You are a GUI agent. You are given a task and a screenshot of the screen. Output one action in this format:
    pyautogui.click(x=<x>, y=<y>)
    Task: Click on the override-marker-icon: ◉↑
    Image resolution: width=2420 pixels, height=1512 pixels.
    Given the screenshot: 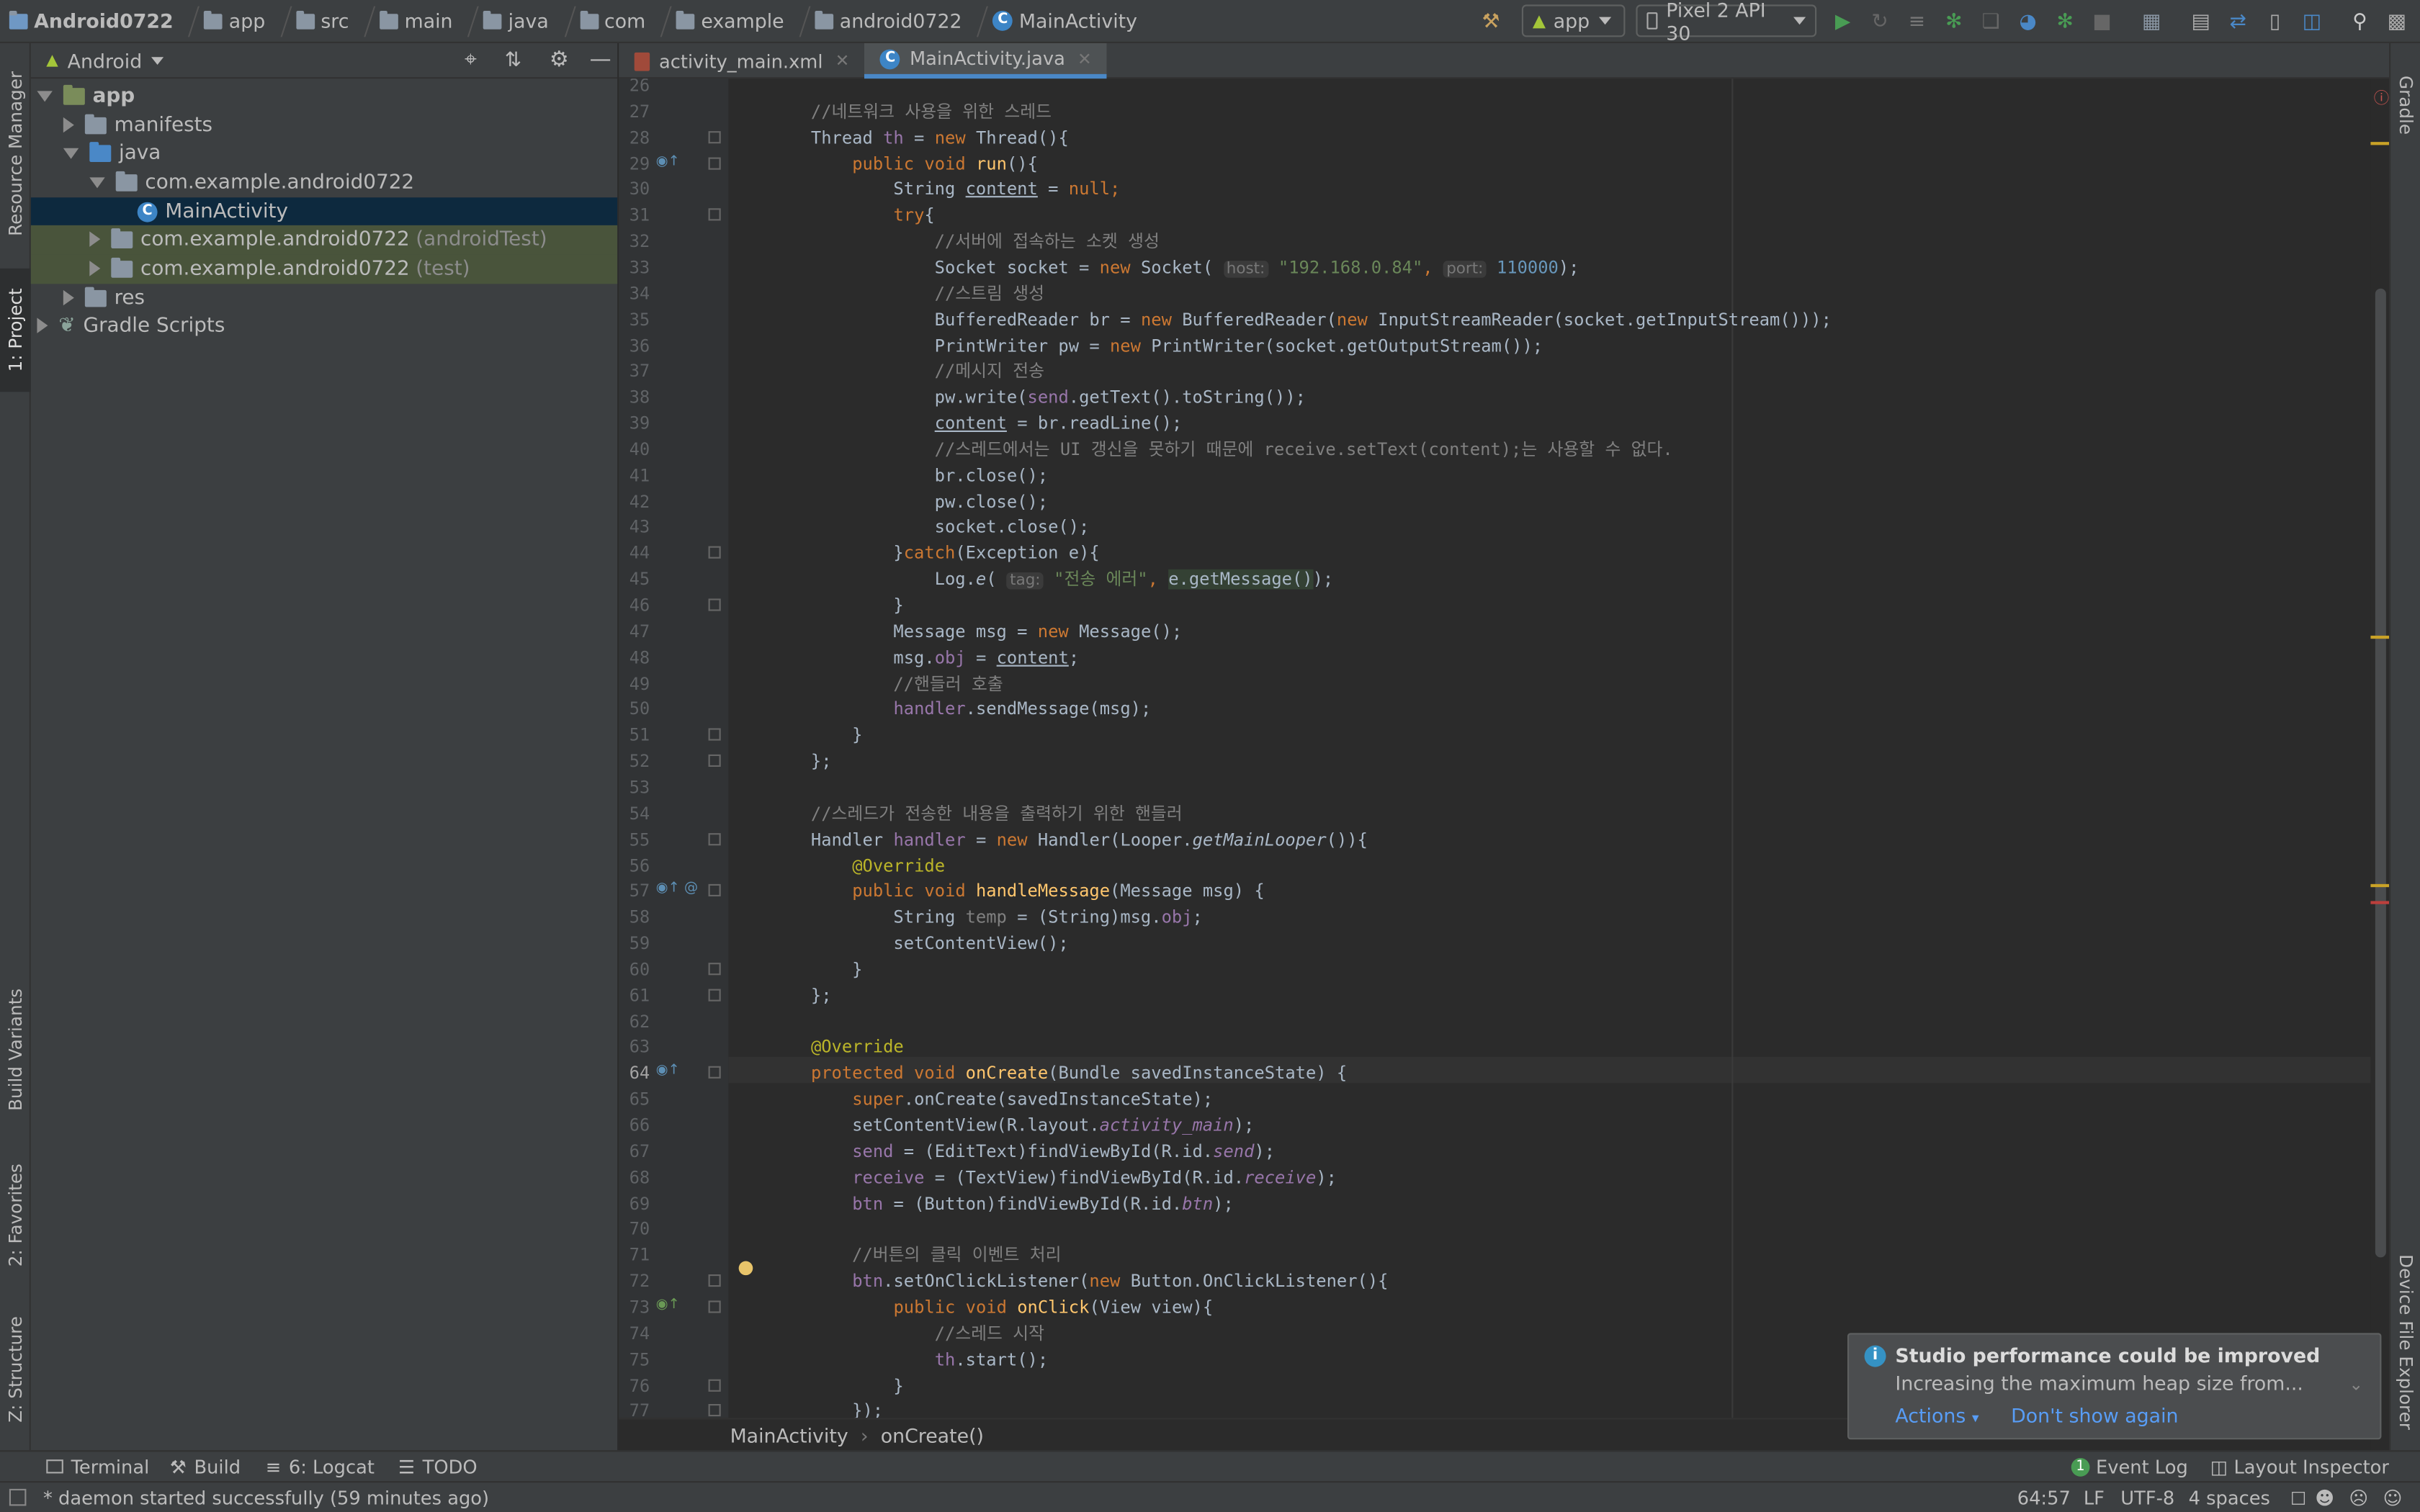 What is the action you would take?
    pyautogui.click(x=668, y=1305)
    